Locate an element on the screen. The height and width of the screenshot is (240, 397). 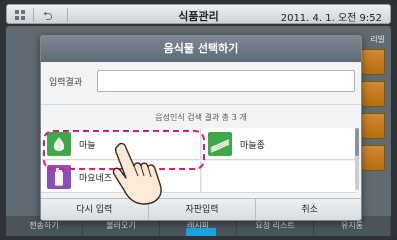
input-label: 입력결과 is located at coordinates (66, 83).